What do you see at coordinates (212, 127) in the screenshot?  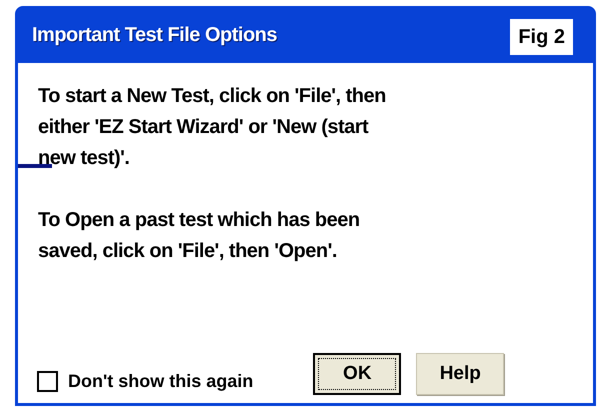 I see `instruction-text: To start a New Test, click on 'File', then either 'EZ Start Wizard' or 'New (start new test)'.` at bounding box center [212, 127].